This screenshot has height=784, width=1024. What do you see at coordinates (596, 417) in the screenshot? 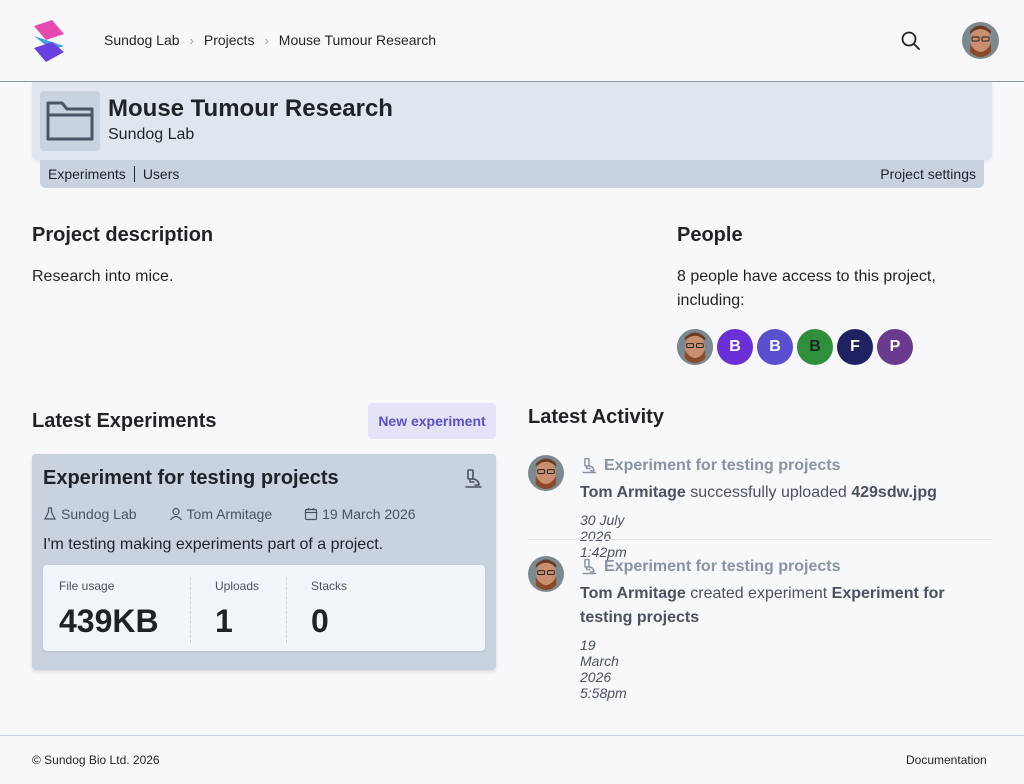
I see `activity-heading: Latest Activity` at bounding box center [596, 417].